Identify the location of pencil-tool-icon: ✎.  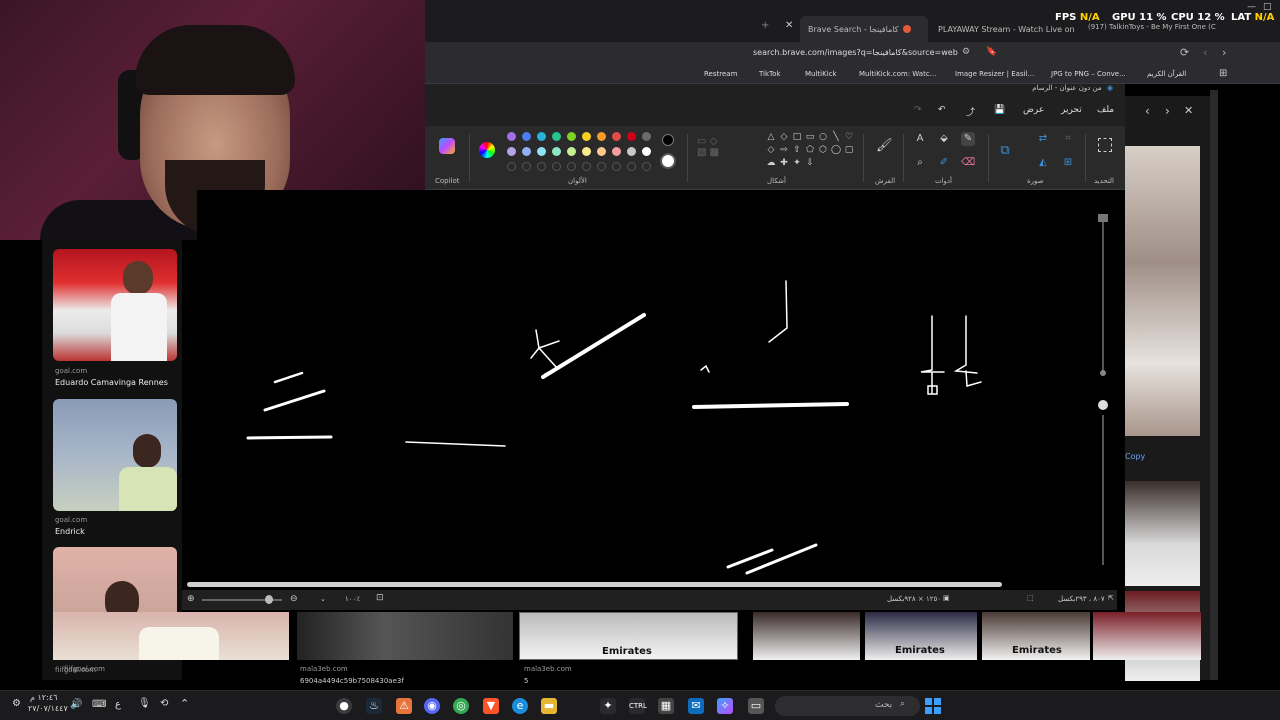
(968, 139).